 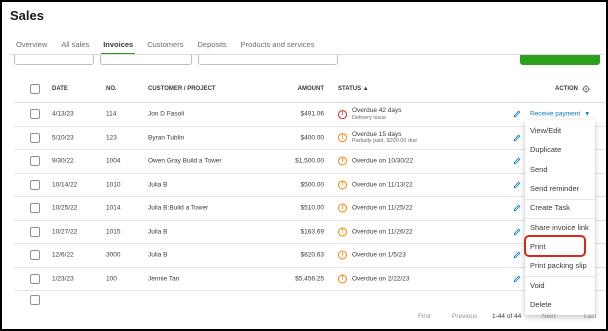 I want to click on status-text: Overdue on 11/25/22, so click(x=382, y=208).